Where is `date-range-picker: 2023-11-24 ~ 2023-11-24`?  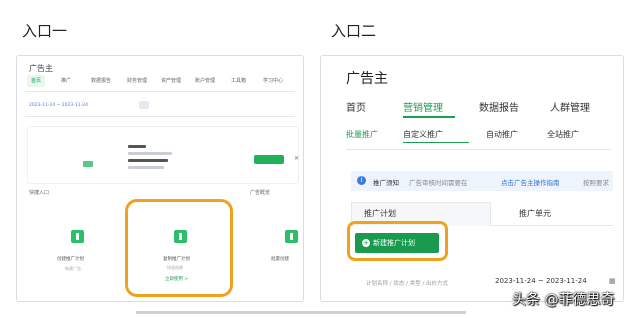
date-range-picker: 2023-11-24 ~ 2023-11-24 is located at coordinates (541, 281).